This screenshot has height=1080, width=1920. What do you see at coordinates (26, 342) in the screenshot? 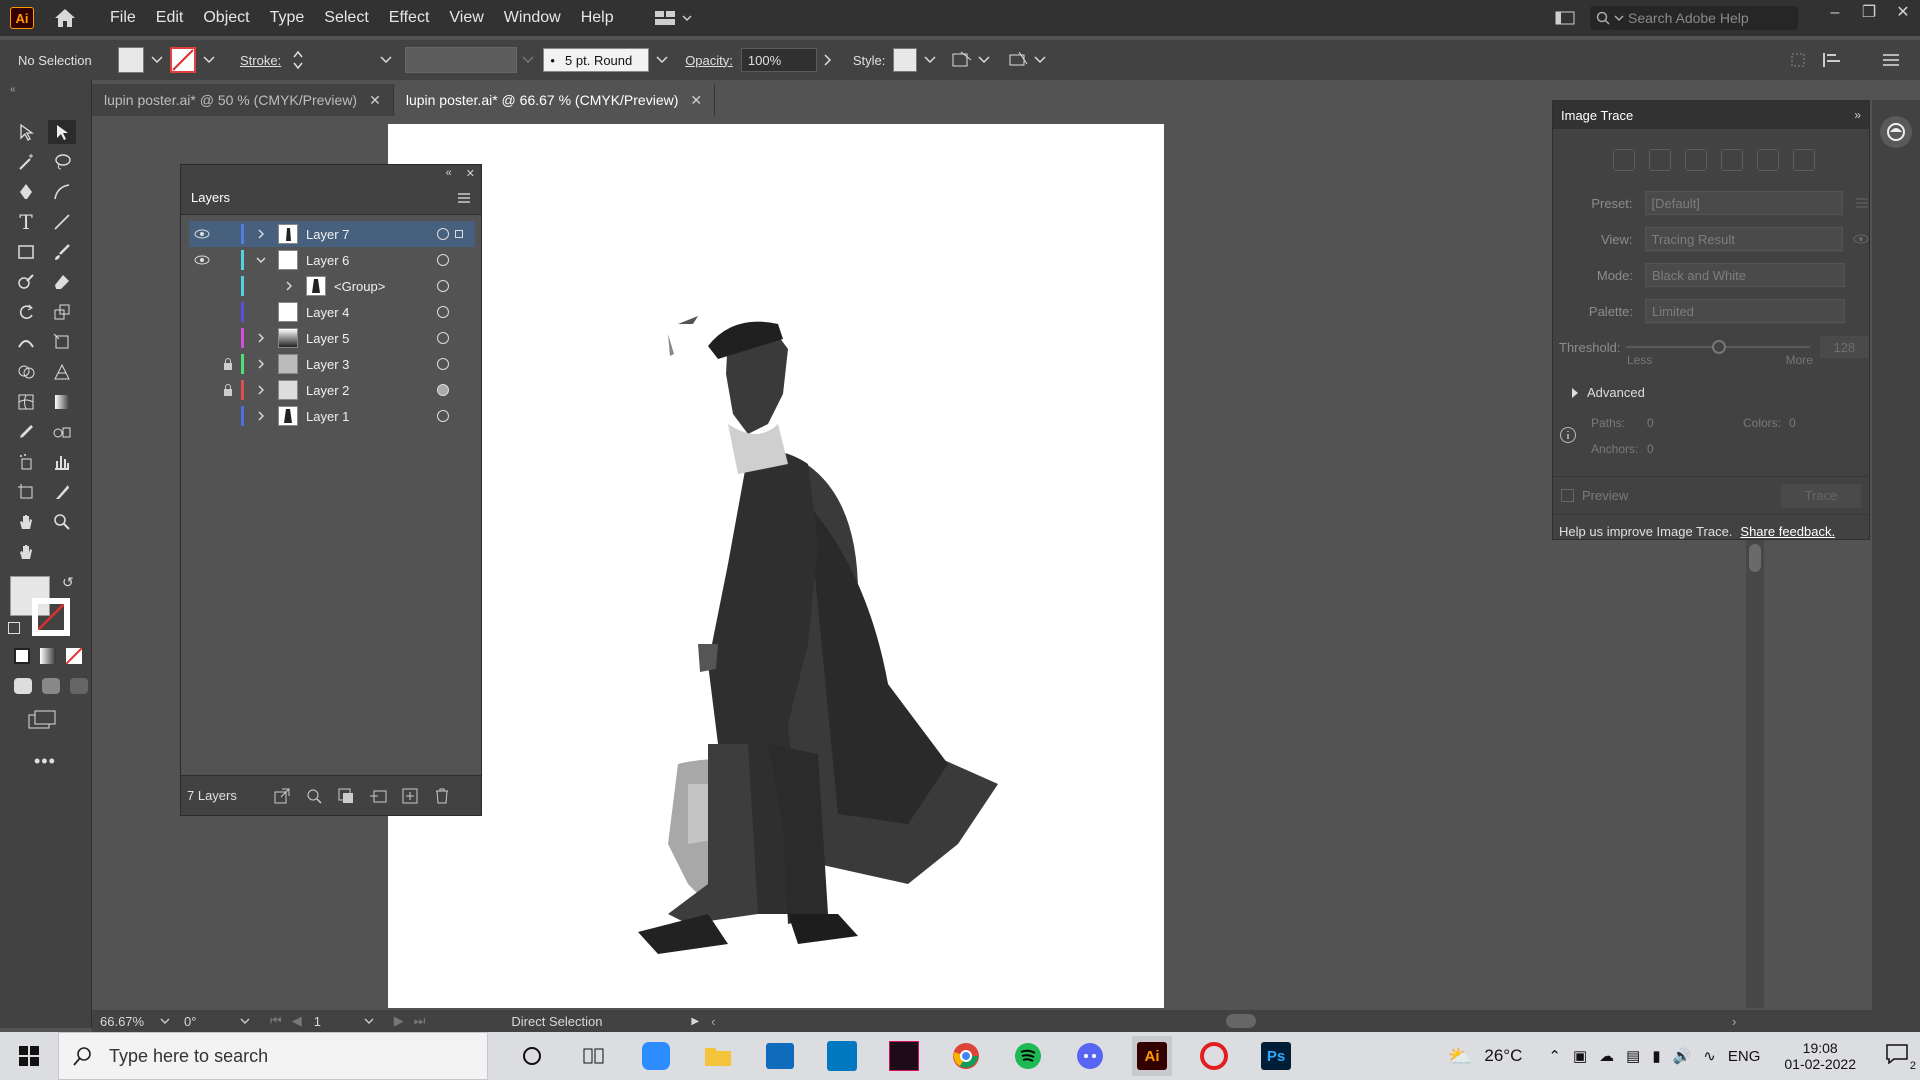
I see `width-tool-icon` at bounding box center [26, 342].